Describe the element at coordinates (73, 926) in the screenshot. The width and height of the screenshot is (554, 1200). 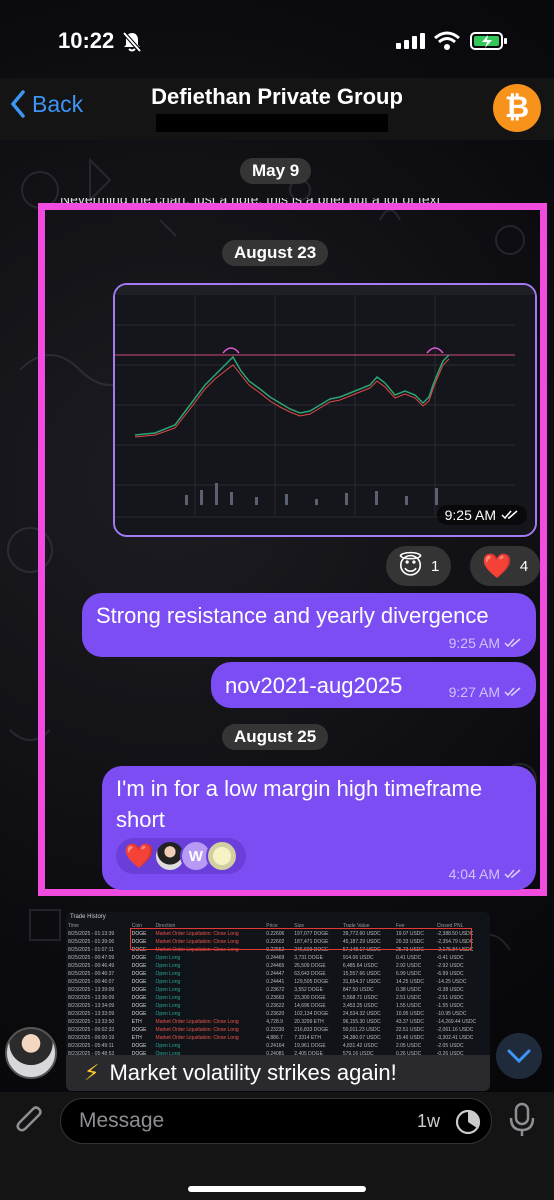
I see `column-header: Time` at that location.